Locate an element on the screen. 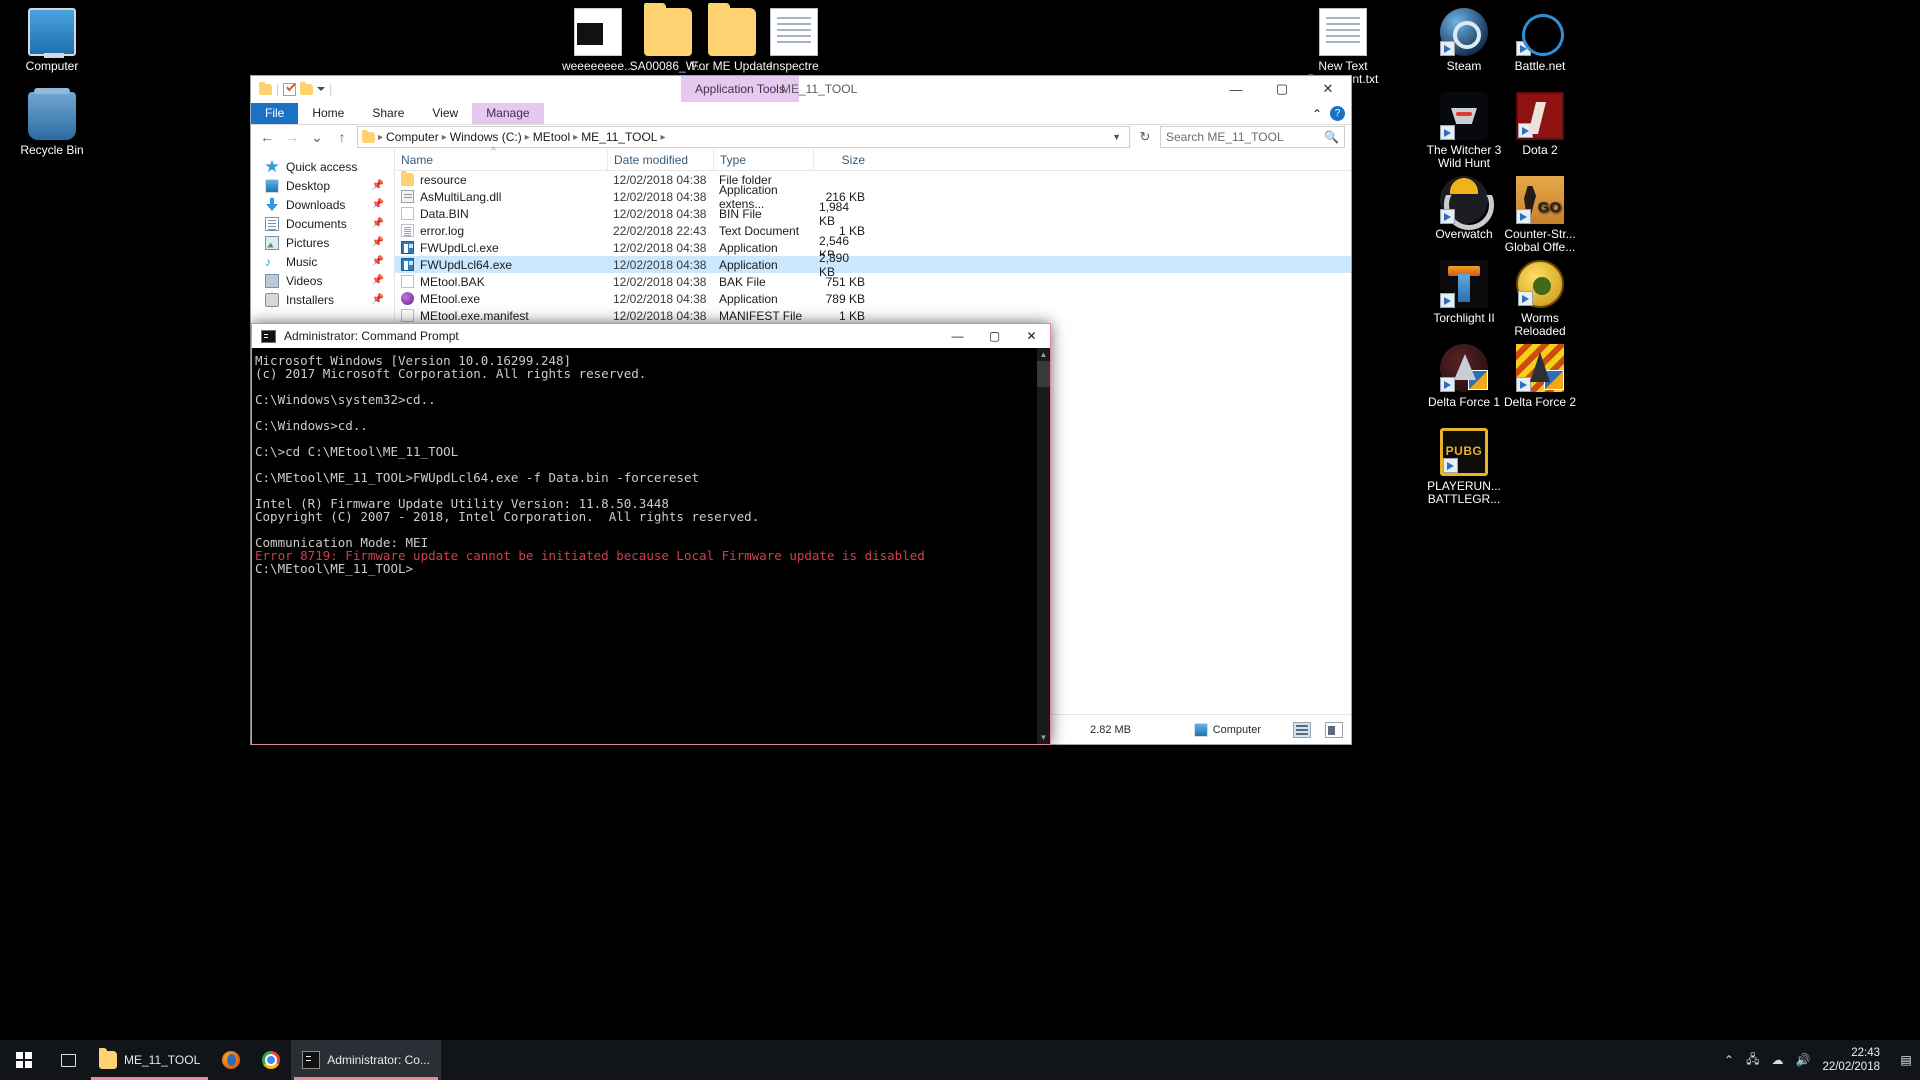 Image resolution: width=1920 pixels, height=1080 pixels. search-icon: 🔍 is located at coordinates (1331, 137).